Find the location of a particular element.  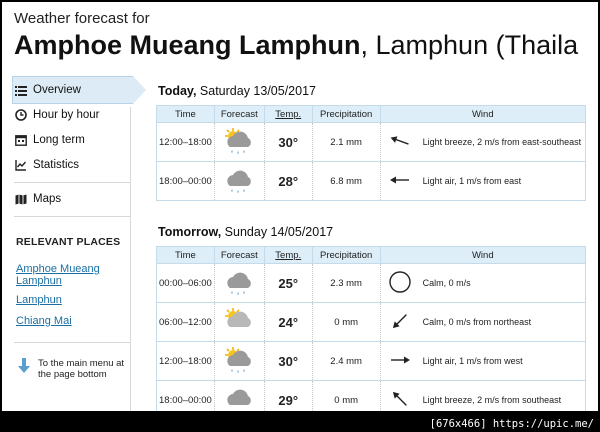

sidebar-item-statistics: Statistics is located at coordinates (72, 165).